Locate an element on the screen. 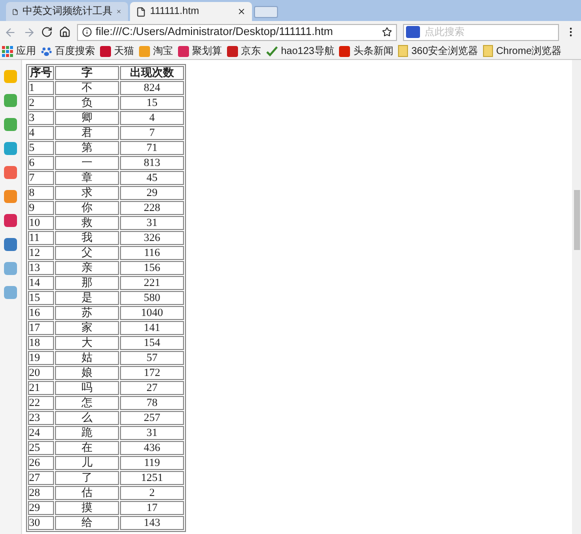 Image resolution: width=581 pixels, height=534 pixels. bookmark-link: 百度搜索 is located at coordinates (75, 51).